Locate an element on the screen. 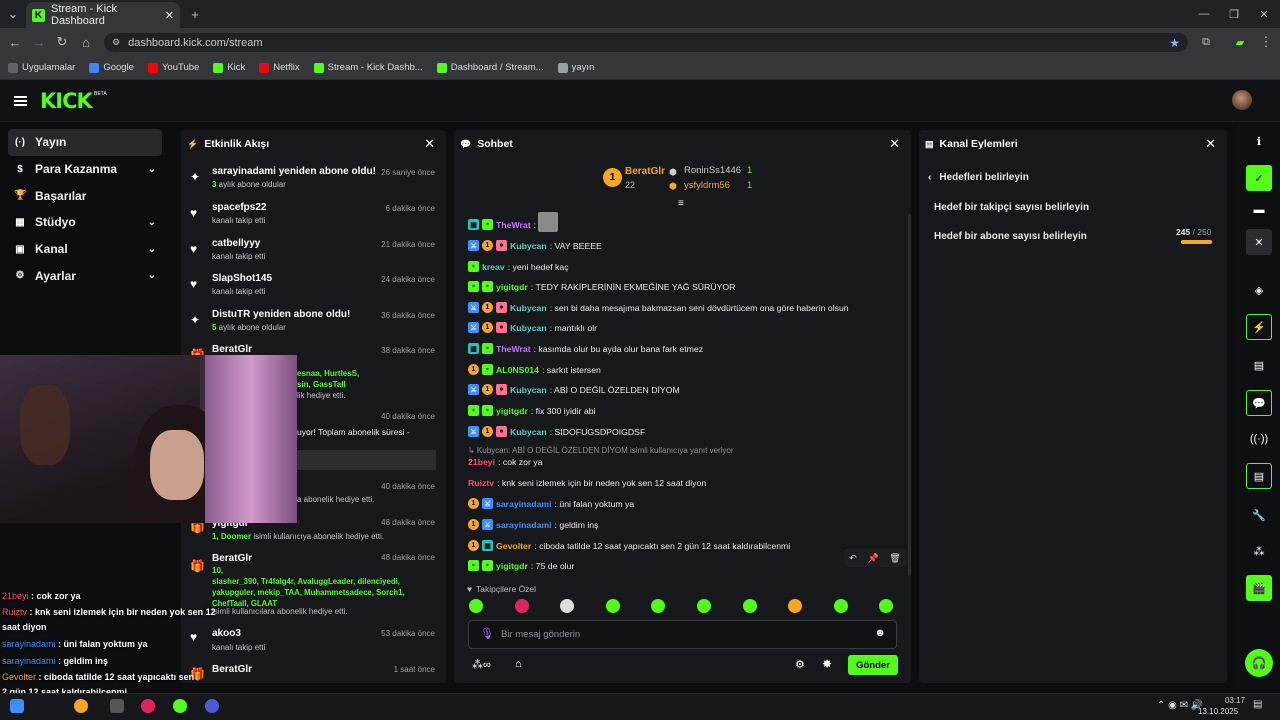 Image resolution: width=1280 pixels, height=720 pixels. chat-message: 21beyi: cok zor ya is located at coordinates (505, 462).